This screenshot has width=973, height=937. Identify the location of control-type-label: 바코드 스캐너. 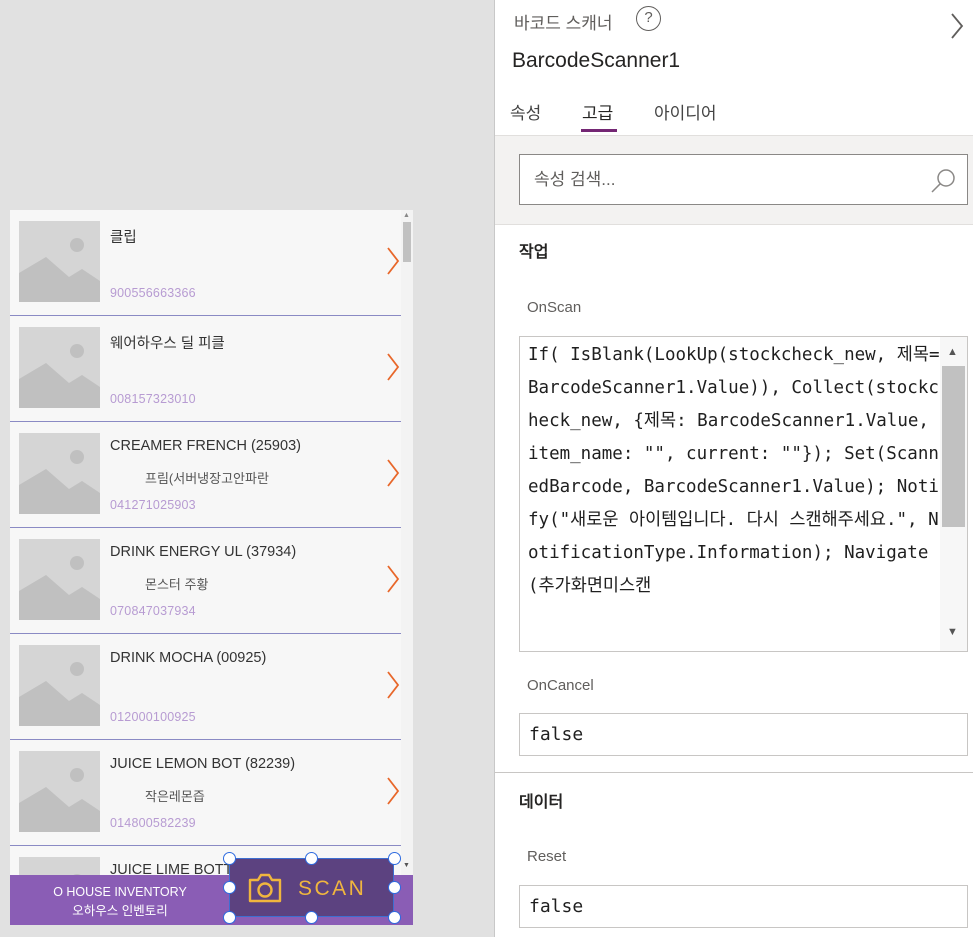
(563, 23).